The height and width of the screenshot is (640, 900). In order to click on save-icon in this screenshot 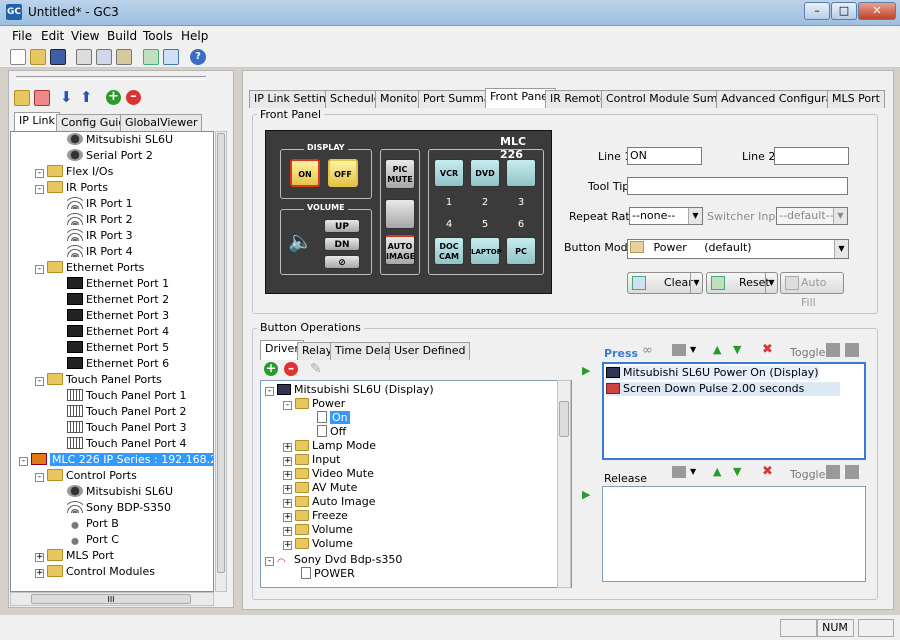, I will do `click(58, 57)`.